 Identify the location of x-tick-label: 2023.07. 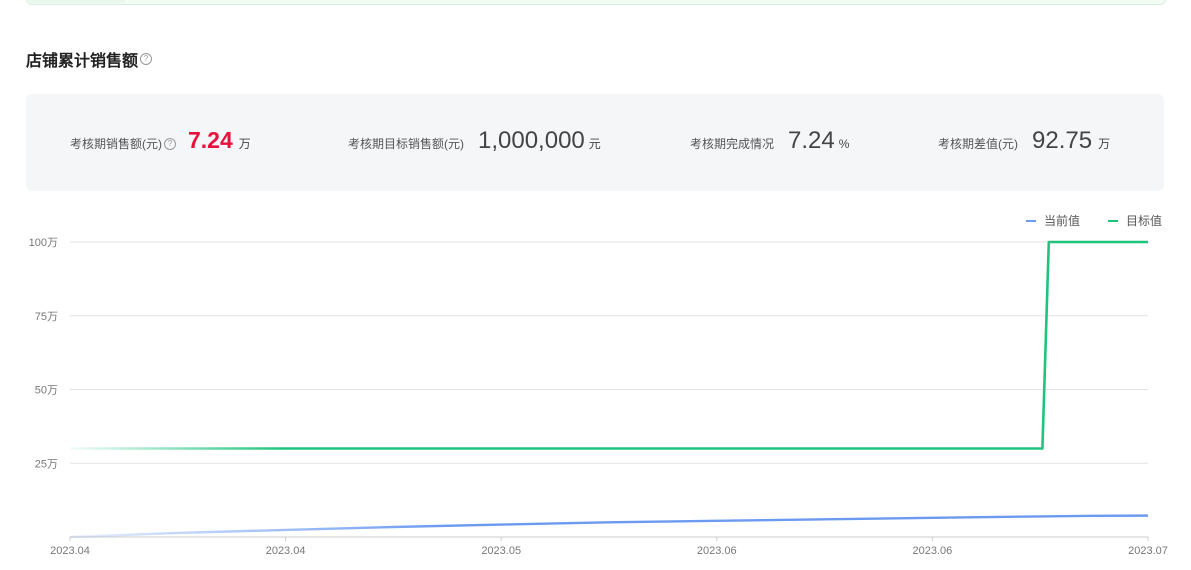
(1148, 551).